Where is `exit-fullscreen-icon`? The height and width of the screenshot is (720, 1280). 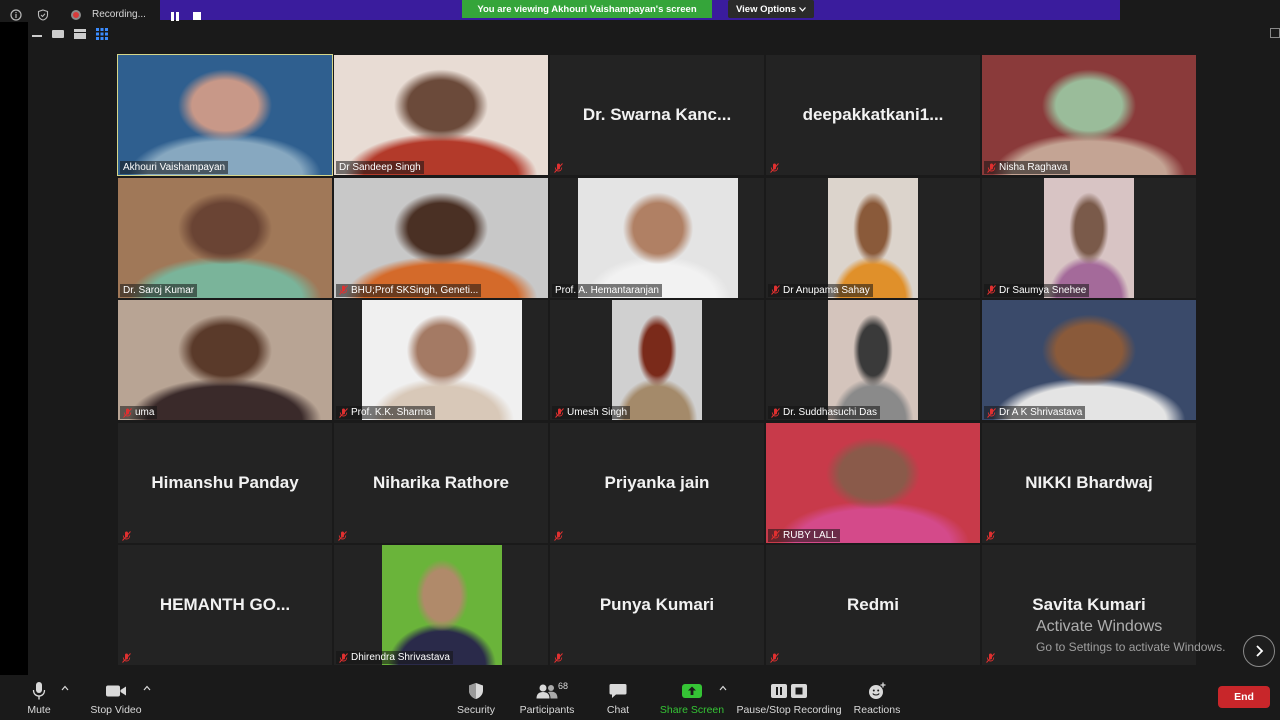 exit-fullscreen-icon is located at coordinates (1275, 33).